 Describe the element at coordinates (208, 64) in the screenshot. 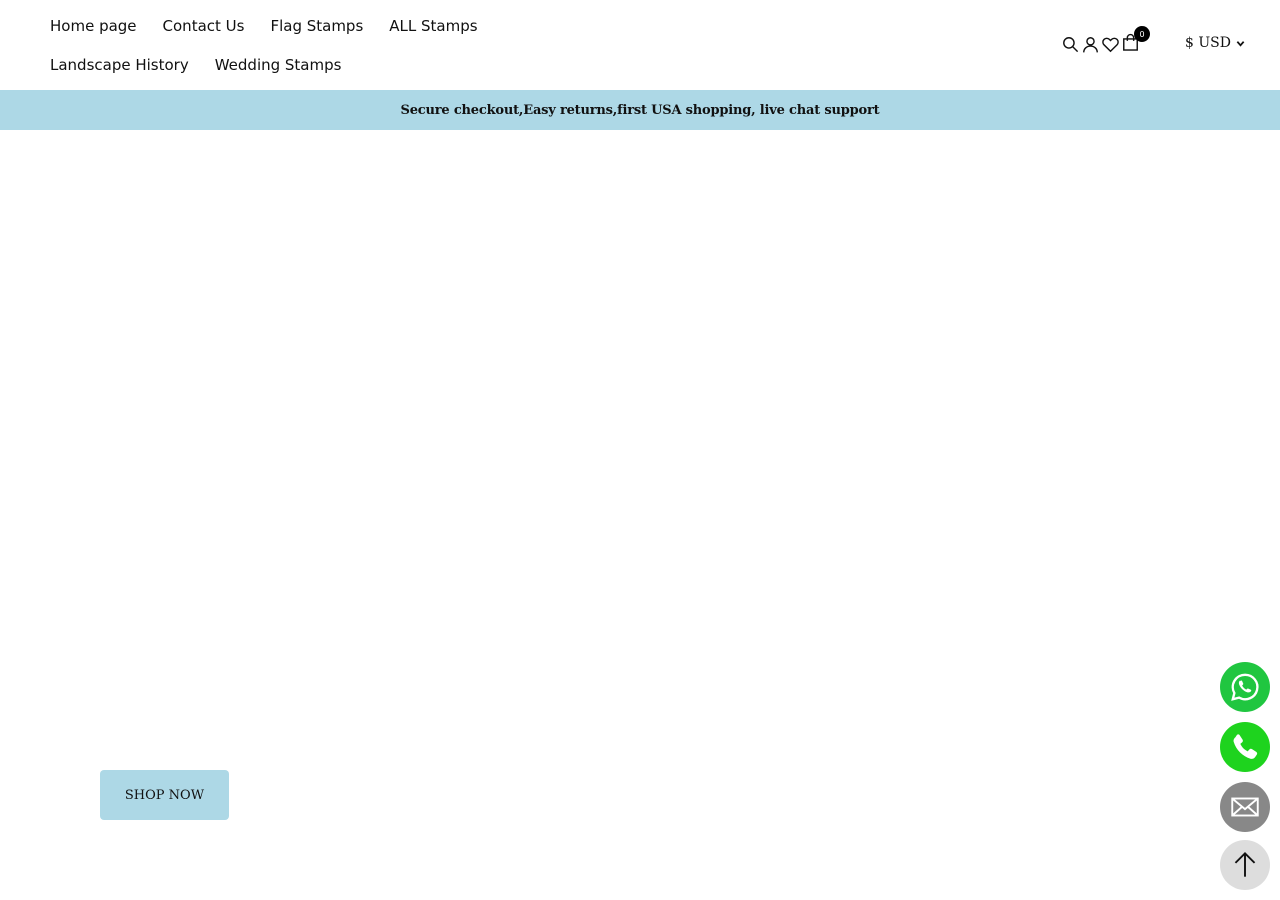

I see `nav-row-2: Landscape History Wedding Stamps` at that location.